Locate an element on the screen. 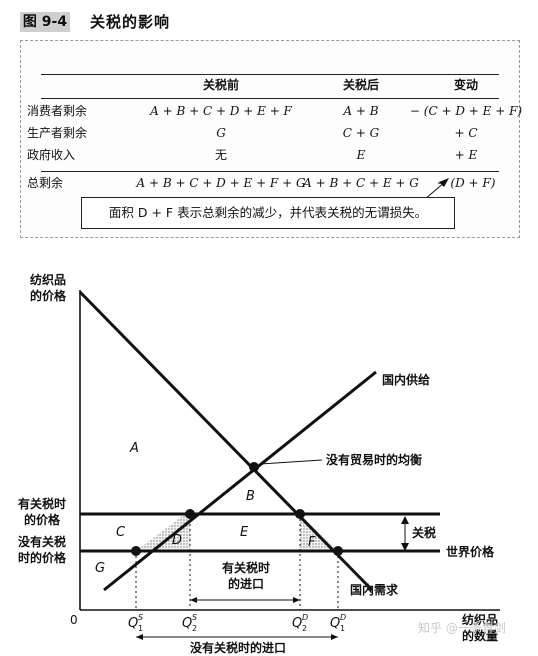 Image resolution: width=538 pixels, height=656 pixels. area-d-shading is located at coordinates (163, 532).